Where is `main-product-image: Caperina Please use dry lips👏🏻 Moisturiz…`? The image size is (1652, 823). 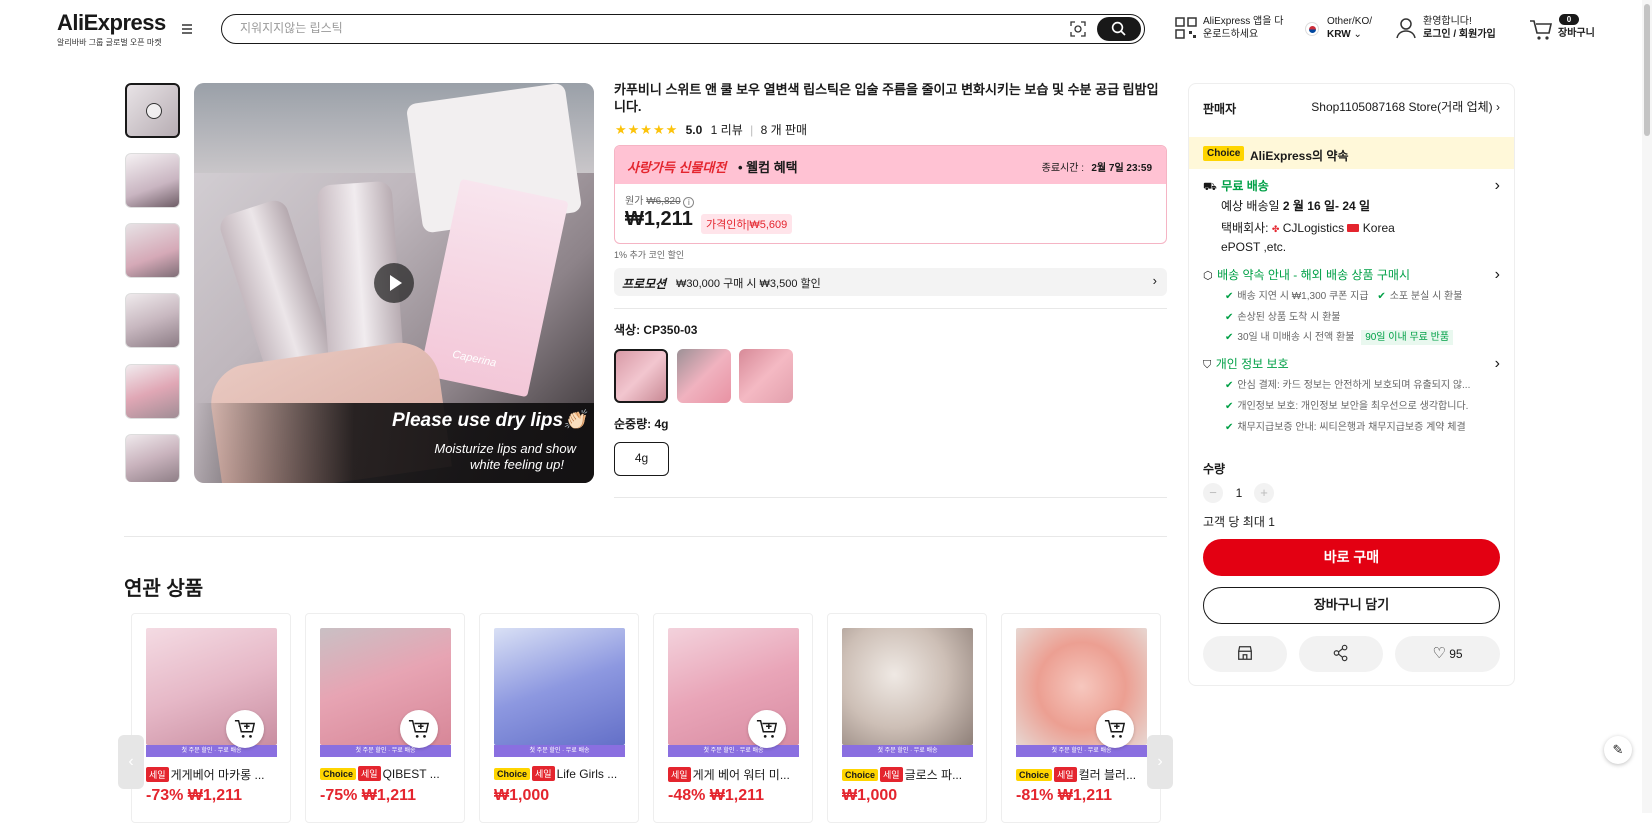 main-product-image: Caperina Please use dry lips👏🏻 Moisturiz… is located at coordinates (394, 283).